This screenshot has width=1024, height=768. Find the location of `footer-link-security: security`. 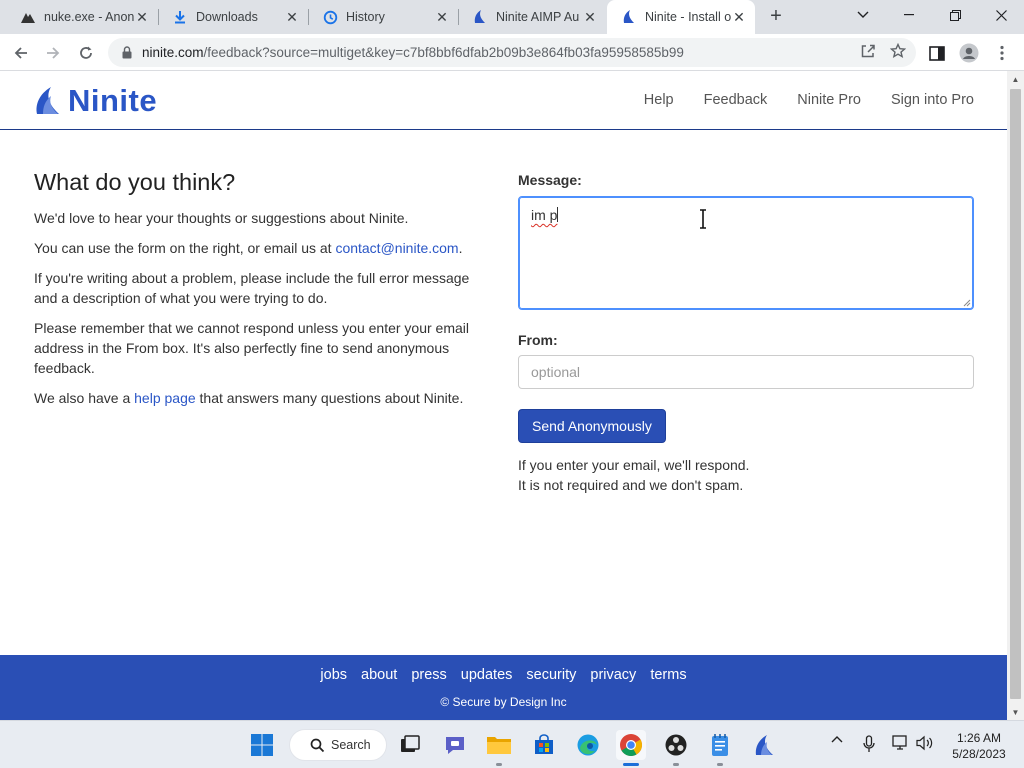

footer-link-security: security is located at coordinates (551, 675).